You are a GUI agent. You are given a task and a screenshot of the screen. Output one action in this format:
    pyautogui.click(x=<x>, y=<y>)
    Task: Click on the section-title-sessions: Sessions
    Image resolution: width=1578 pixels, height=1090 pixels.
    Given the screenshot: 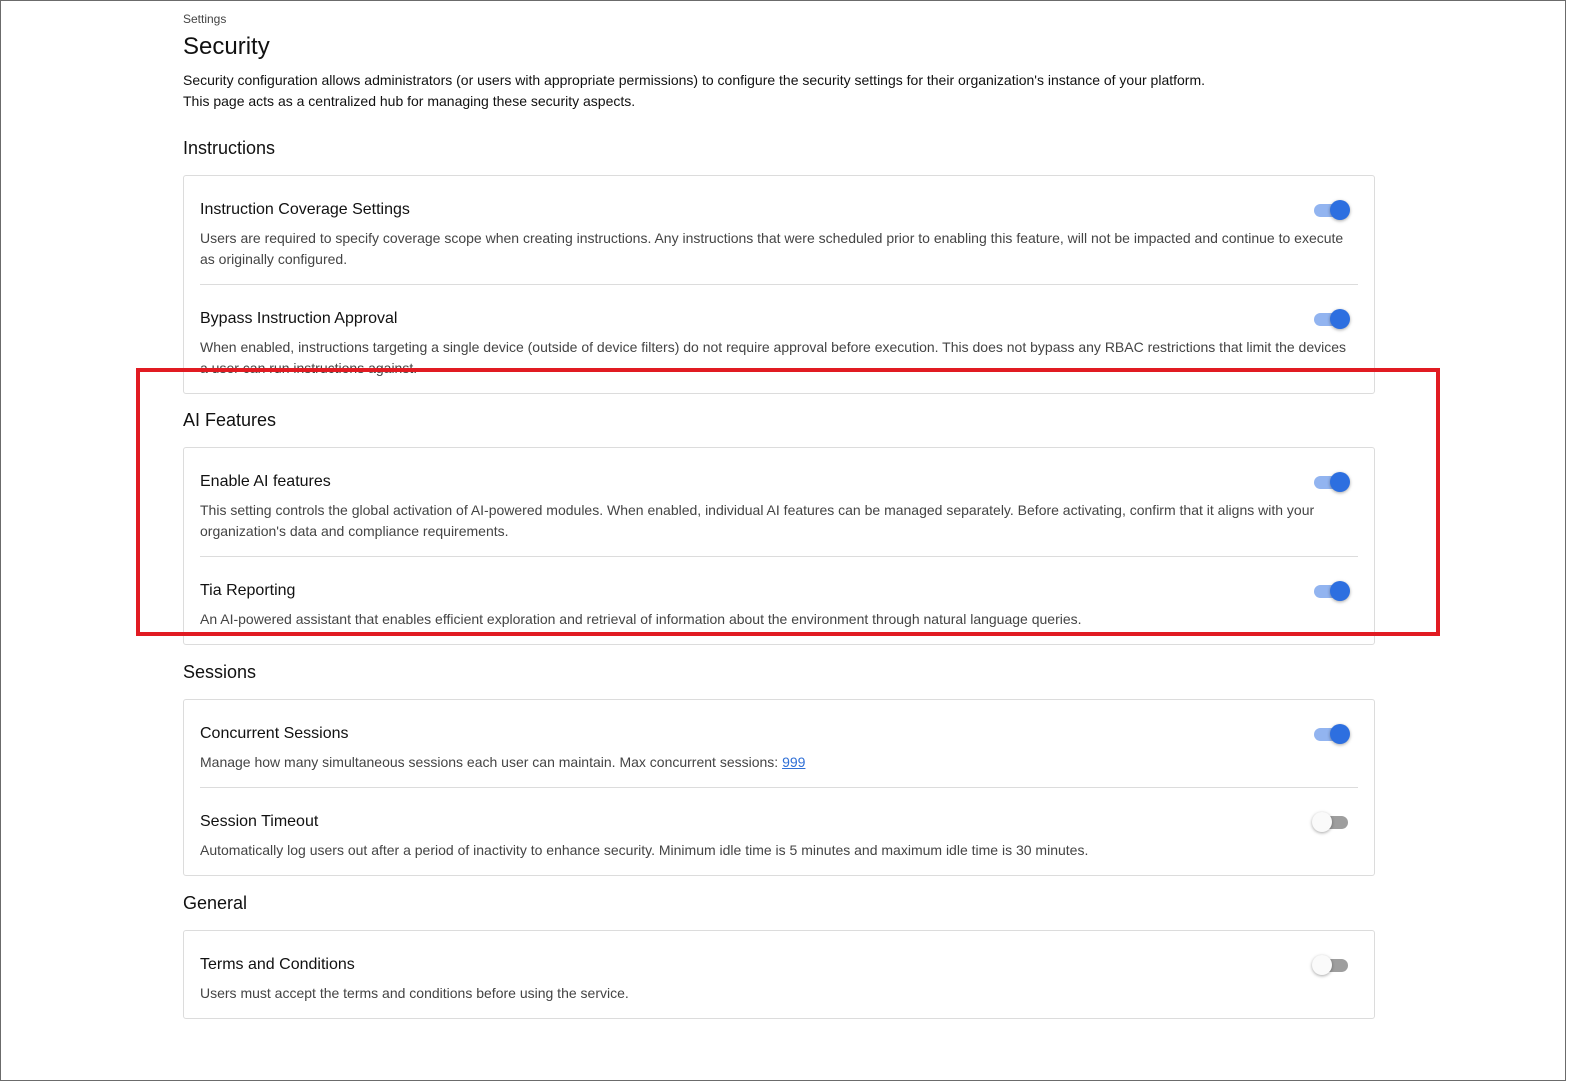 What is the action you would take?
    pyautogui.click(x=220, y=672)
    